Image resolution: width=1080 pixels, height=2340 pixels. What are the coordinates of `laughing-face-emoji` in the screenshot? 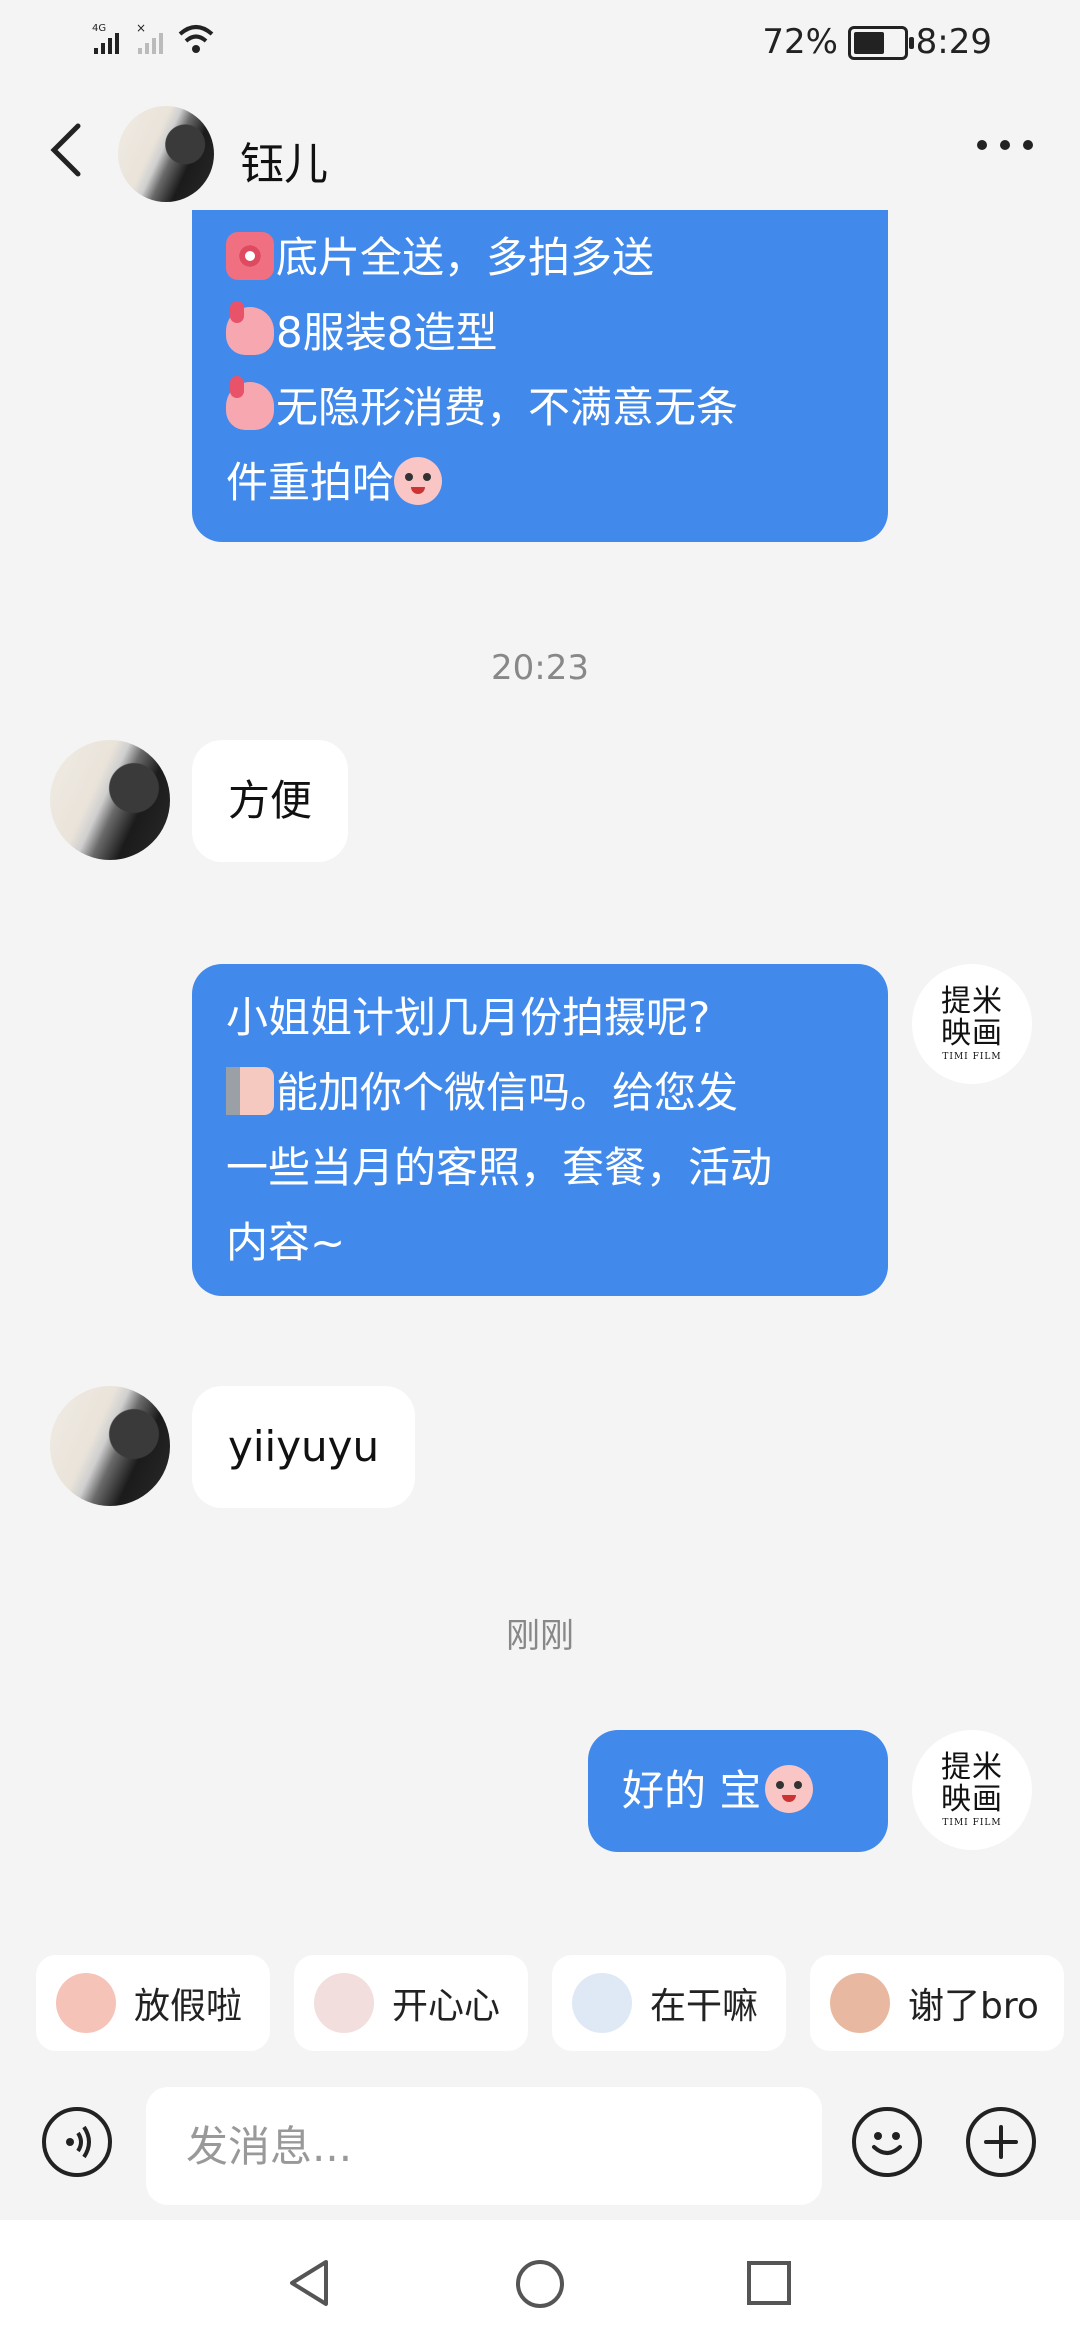 It's located at (418, 481).